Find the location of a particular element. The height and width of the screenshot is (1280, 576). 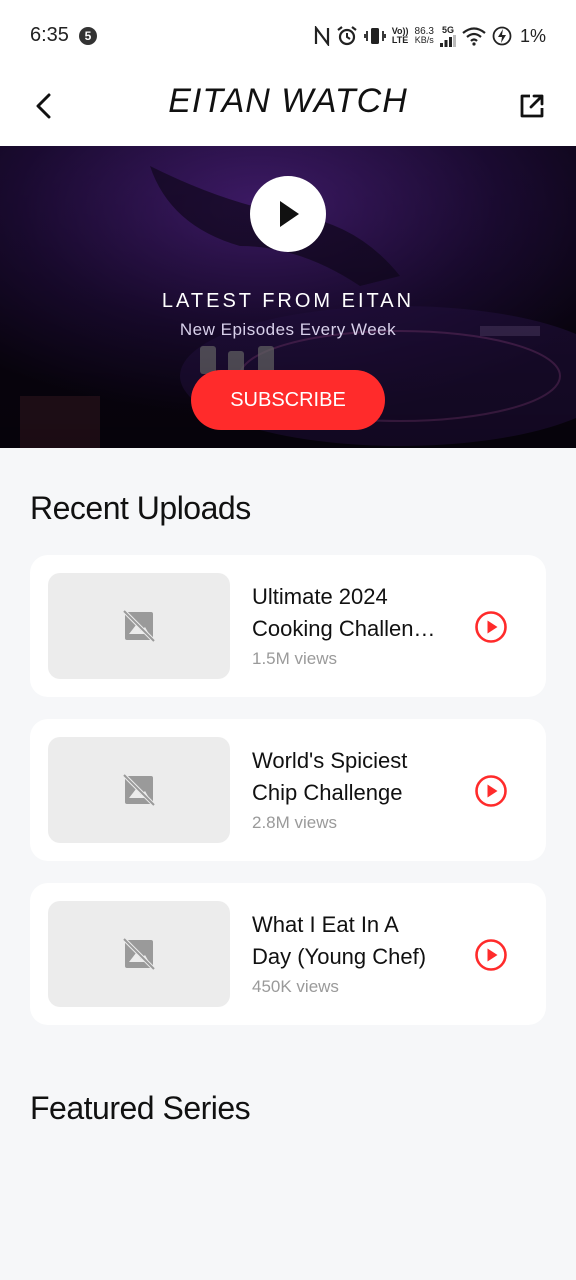

status-icons: Vo)) LTE 86.3 KB/s 5G 1% is located at coordinates (430, 36).